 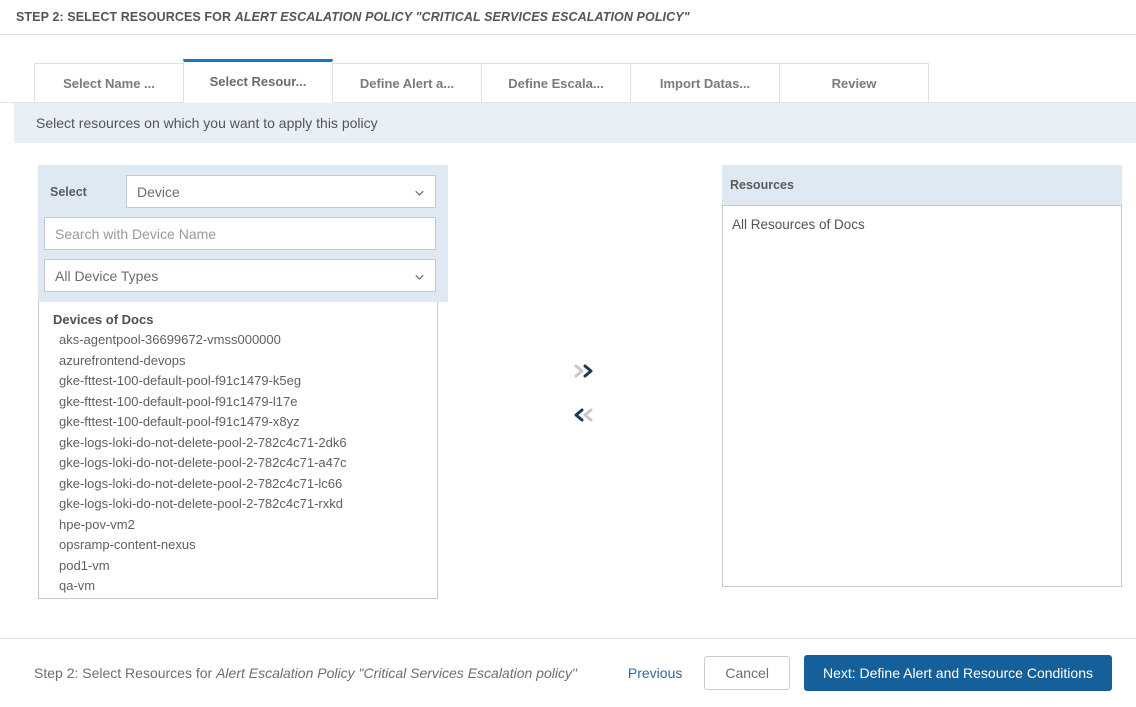 I want to click on list-item: azurefrontend-devops, so click(x=238, y=361).